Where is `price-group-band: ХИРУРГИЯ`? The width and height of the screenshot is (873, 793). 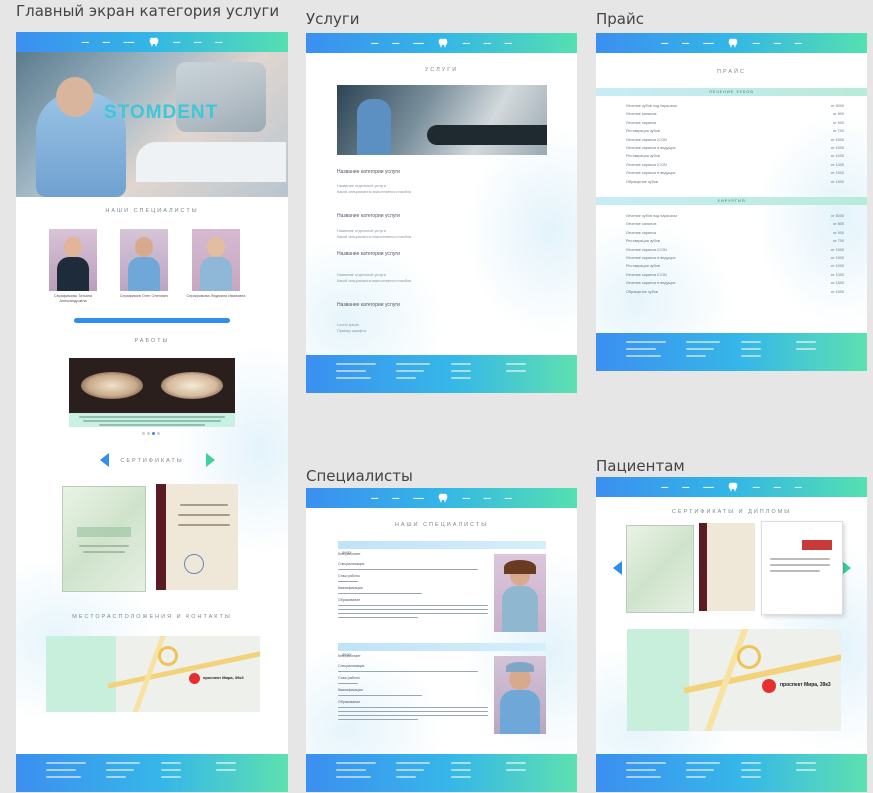 price-group-band: ХИРУРГИЯ is located at coordinates (731, 201).